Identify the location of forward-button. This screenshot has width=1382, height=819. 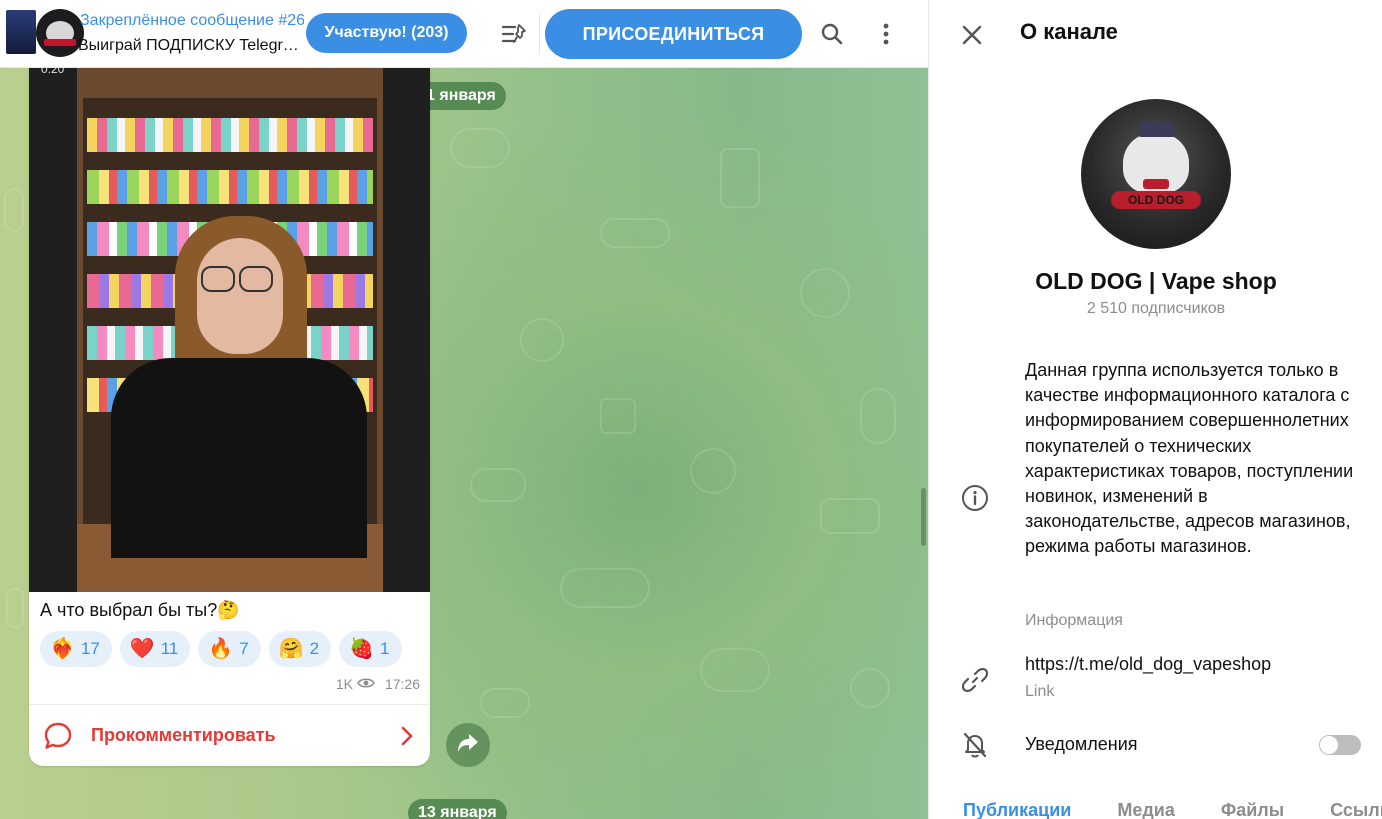
(468, 745).